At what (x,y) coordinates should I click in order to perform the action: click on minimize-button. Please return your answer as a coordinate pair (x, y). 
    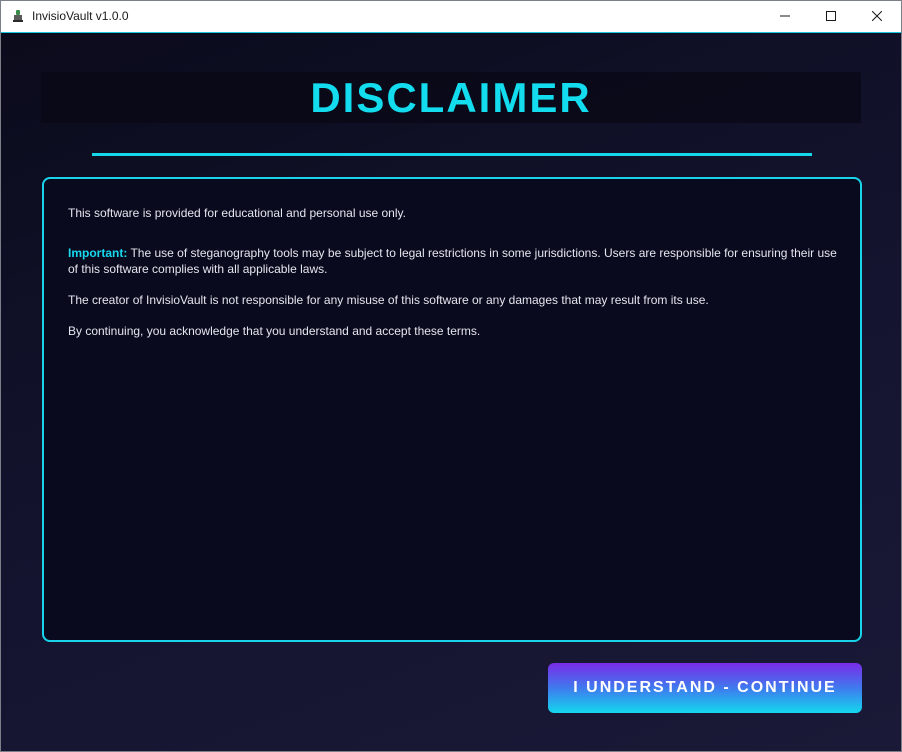
    Looking at the image, I should click on (785, 16).